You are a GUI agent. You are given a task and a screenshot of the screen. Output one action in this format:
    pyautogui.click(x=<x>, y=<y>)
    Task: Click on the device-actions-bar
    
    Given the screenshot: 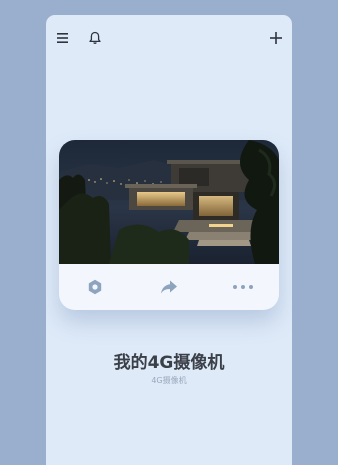 What is the action you would take?
    pyautogui.click(x=169, y=287)
    